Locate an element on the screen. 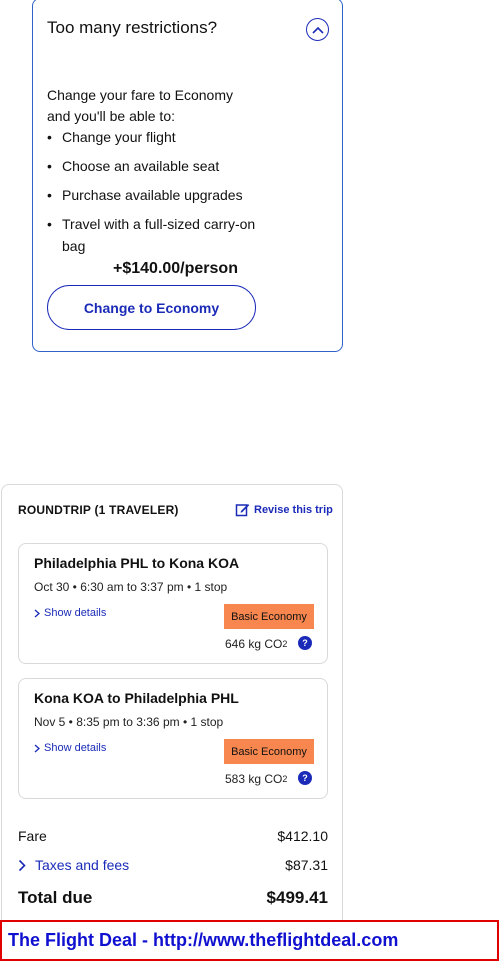 The image size is (500, 963). benefit-item: • Choose an available seat is located at coordinates (133, 166).